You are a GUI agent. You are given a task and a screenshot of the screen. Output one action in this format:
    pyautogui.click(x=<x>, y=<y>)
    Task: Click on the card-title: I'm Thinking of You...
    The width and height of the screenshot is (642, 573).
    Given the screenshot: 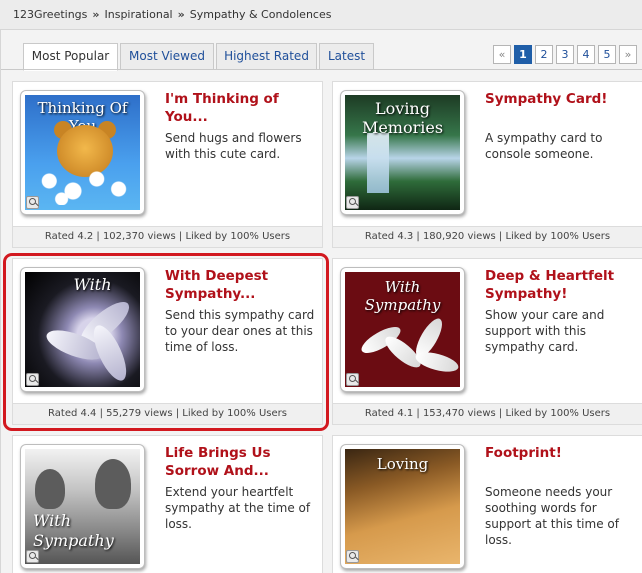 What is the action you would take?
    pyautogui.click(x=243, y=108)
    